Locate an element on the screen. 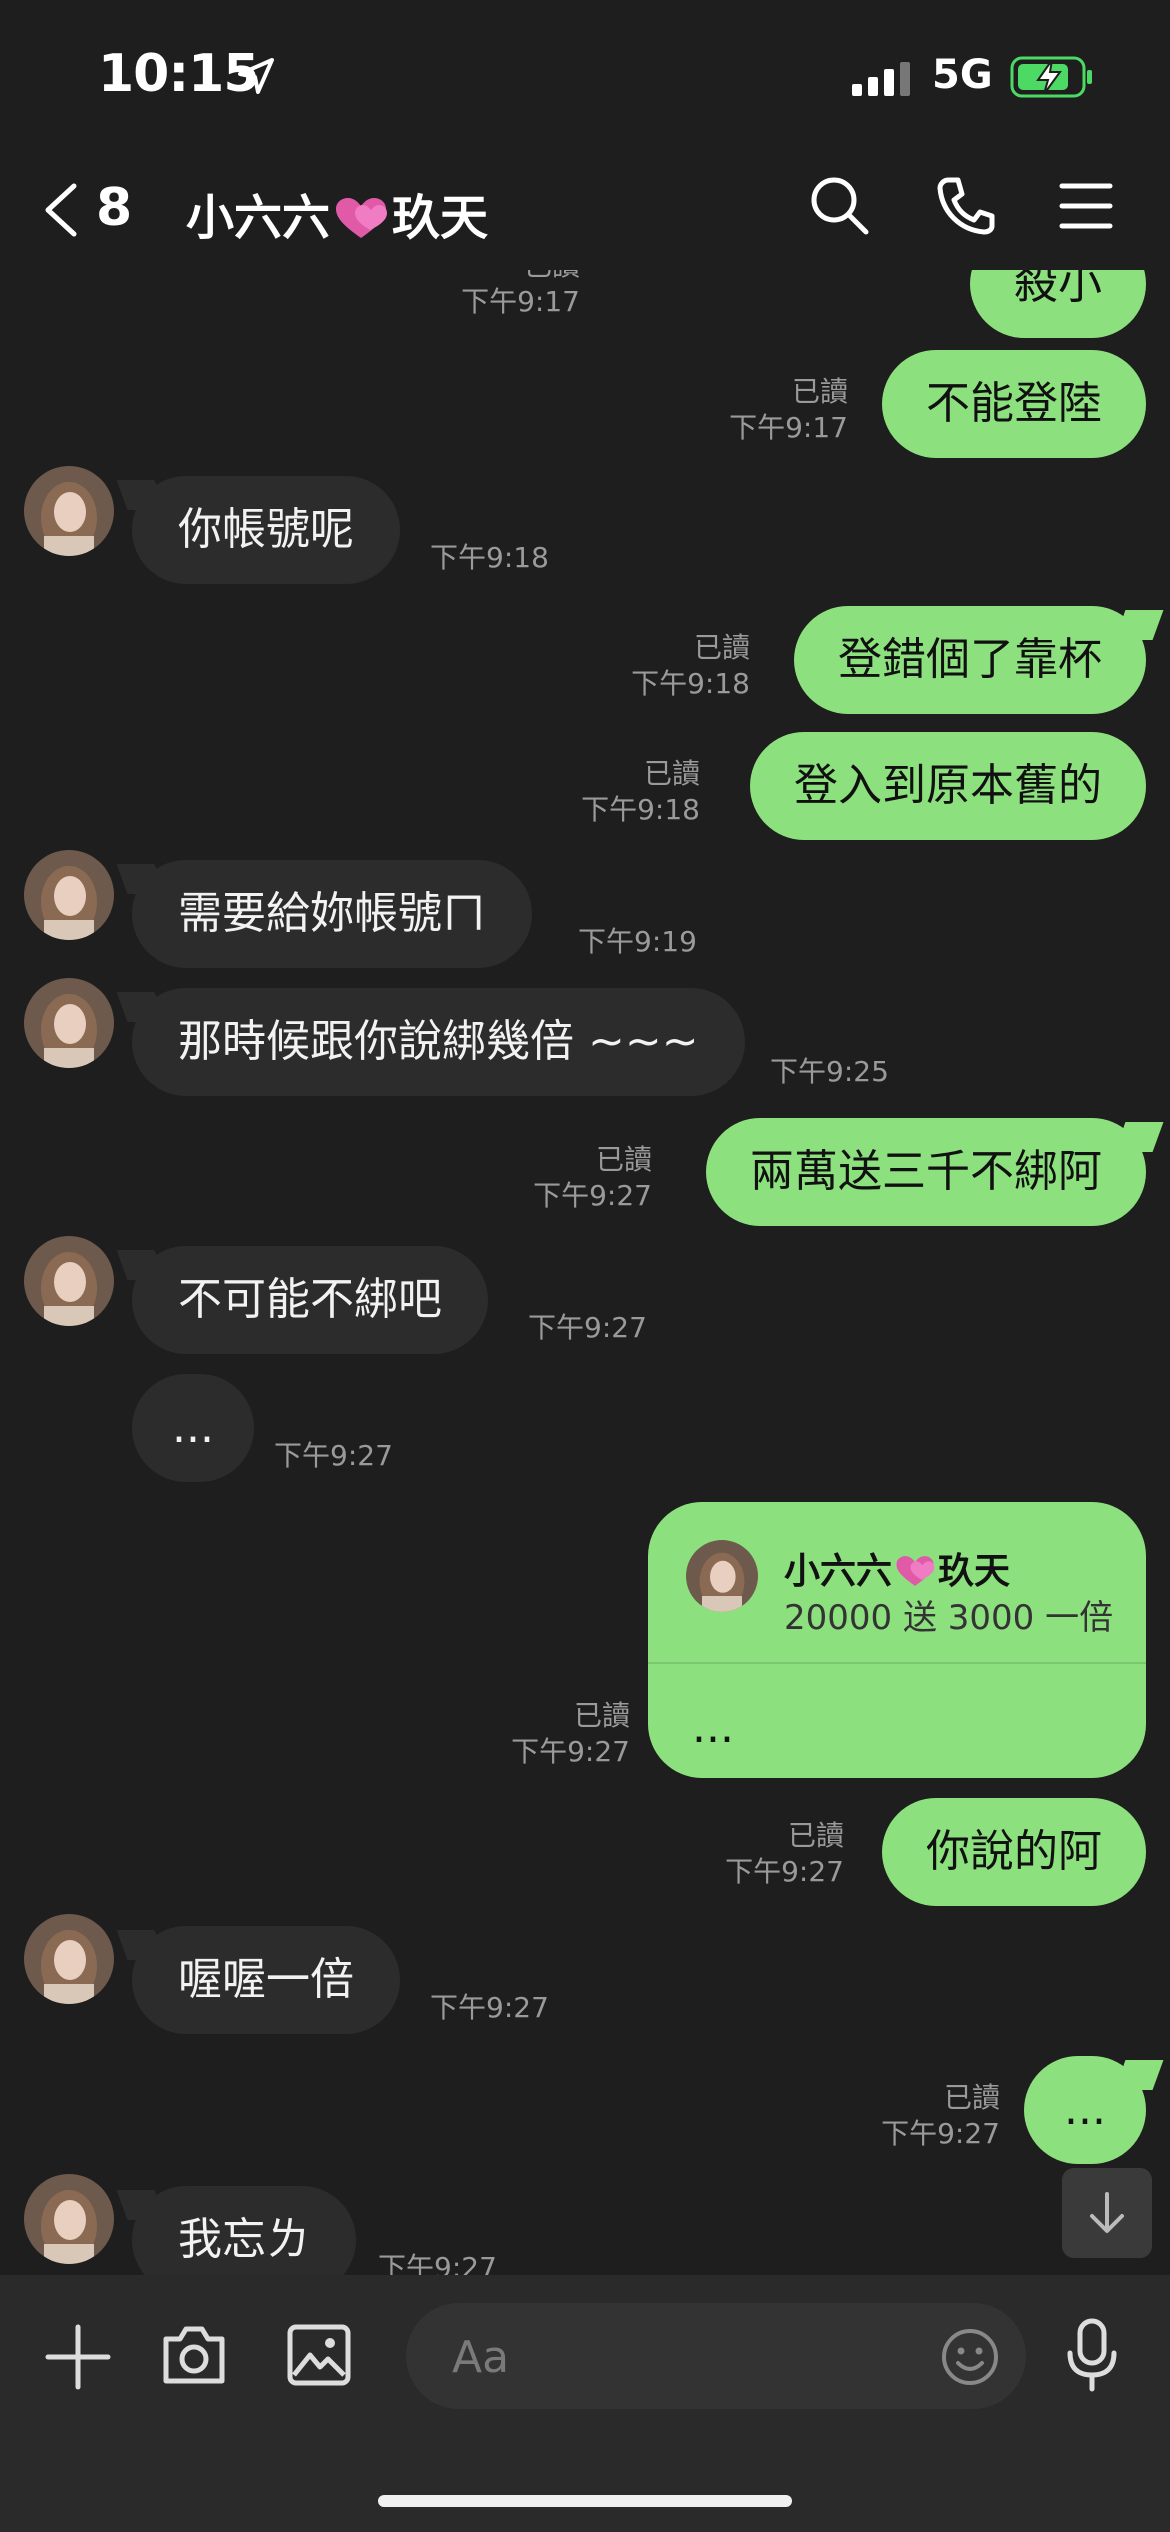 The height and width of the screenshot is (2532, 1170). chat-title-right: 玖天 is located at coordinates (440, 218).